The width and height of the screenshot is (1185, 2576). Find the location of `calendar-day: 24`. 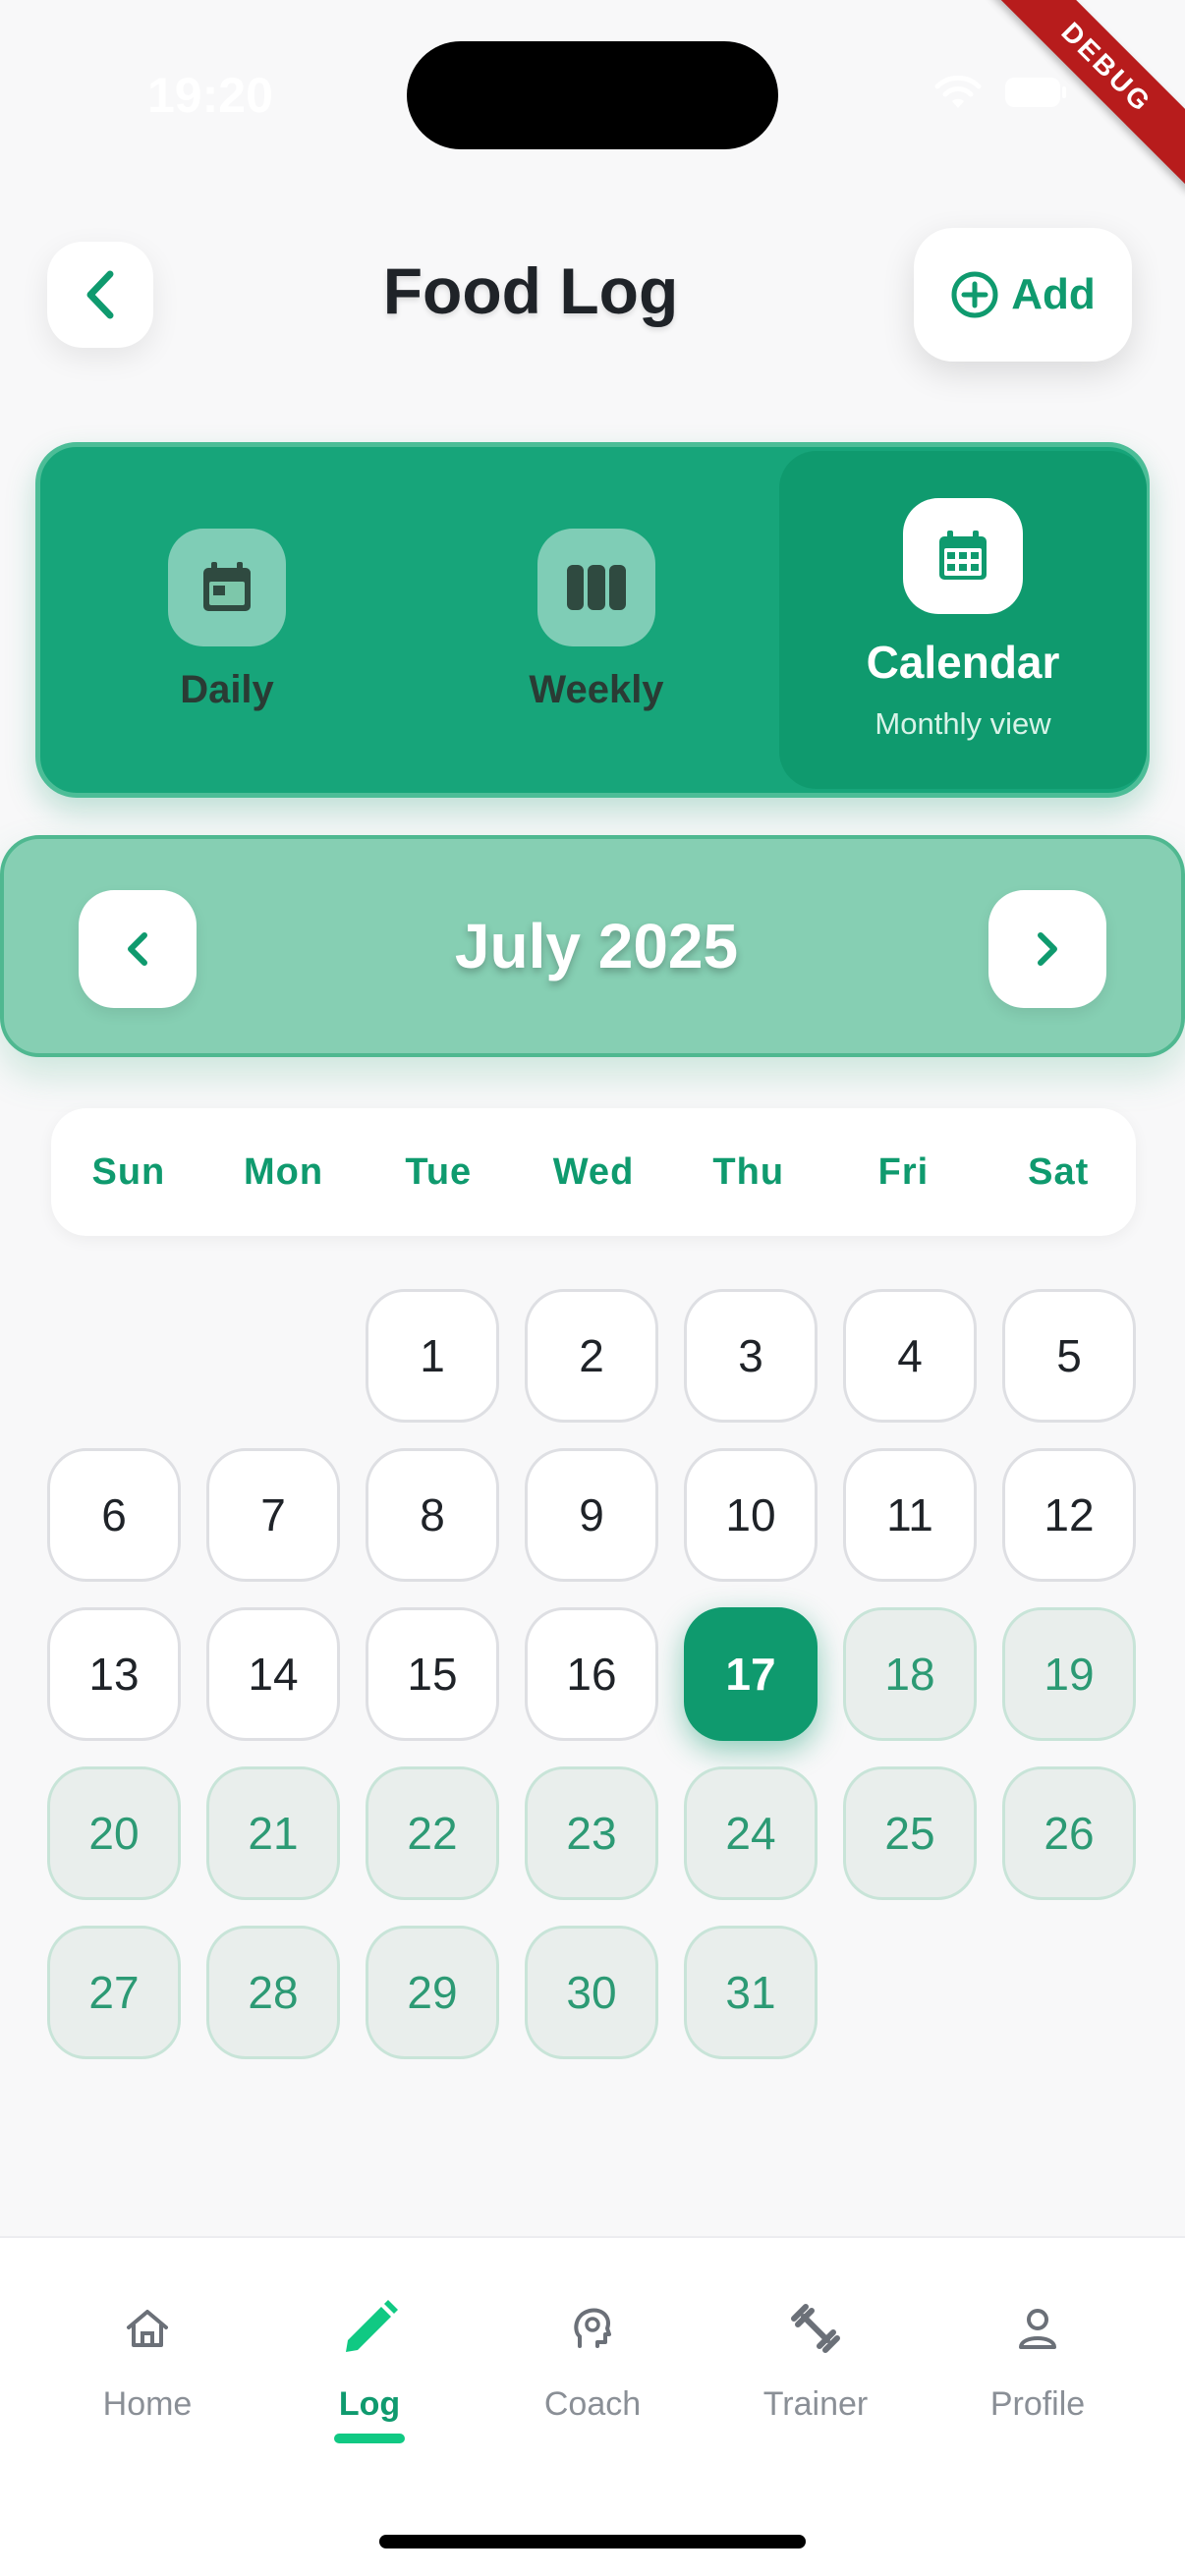

calendar-day: 24 is located at coordinates (751, 1833).